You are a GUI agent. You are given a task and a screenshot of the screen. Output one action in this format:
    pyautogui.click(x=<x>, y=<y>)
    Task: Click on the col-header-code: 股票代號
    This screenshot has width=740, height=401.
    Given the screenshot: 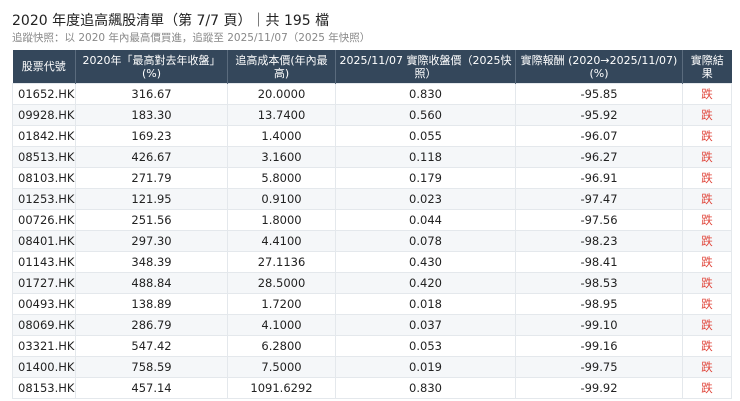 What is the action you would take?
    pyautogui.click(x=44, y=67)
    